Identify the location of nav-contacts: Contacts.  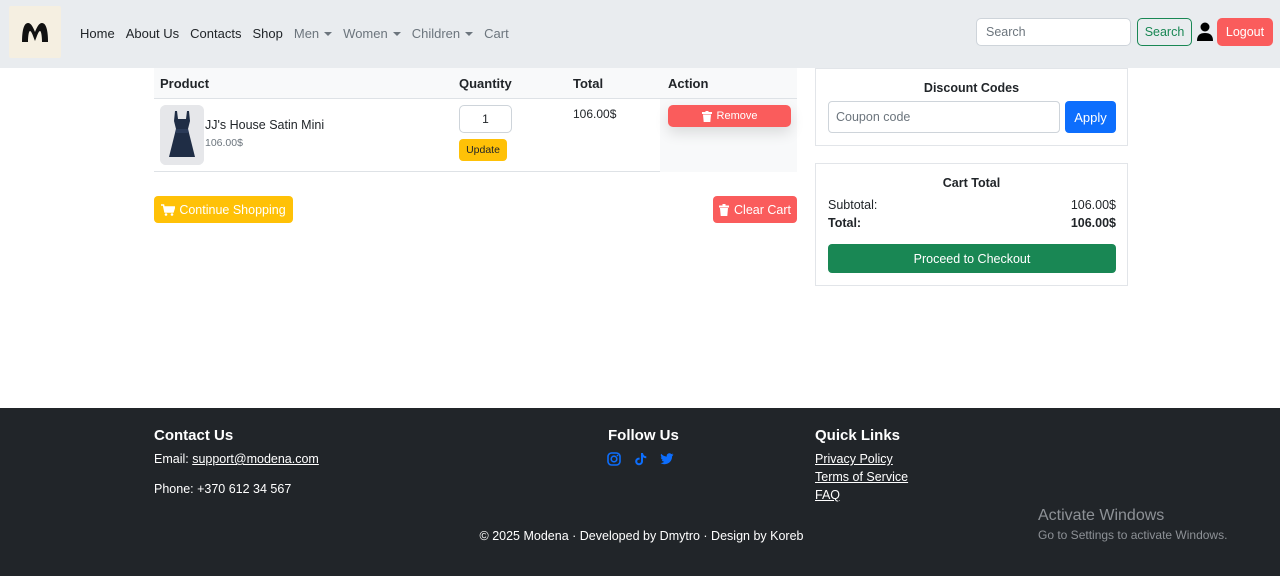
(215, 33).